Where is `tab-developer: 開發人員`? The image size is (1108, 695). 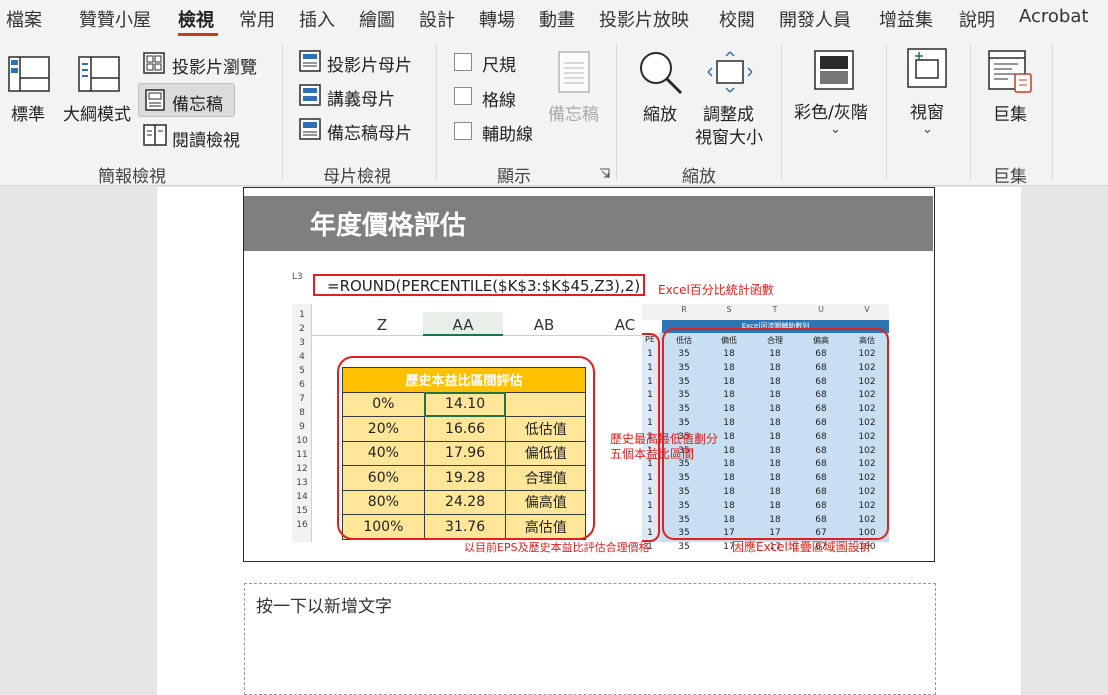
tab-developer: 開發人員 is located at coordinates (815, 19).